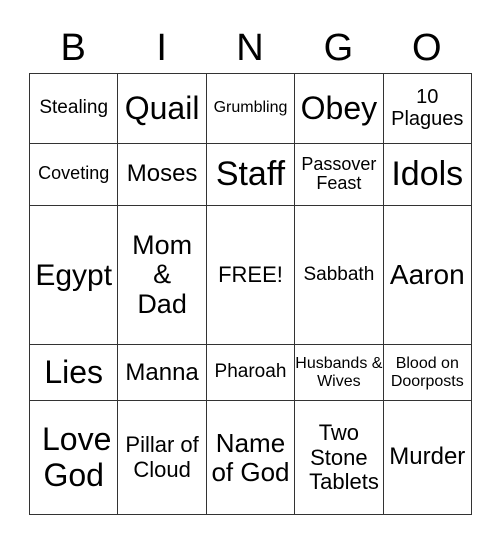  What do you see at coordinates (73, 275) in the screenshot?
I see `bingo-cell: Egypt` at bounding box center [73, 275].